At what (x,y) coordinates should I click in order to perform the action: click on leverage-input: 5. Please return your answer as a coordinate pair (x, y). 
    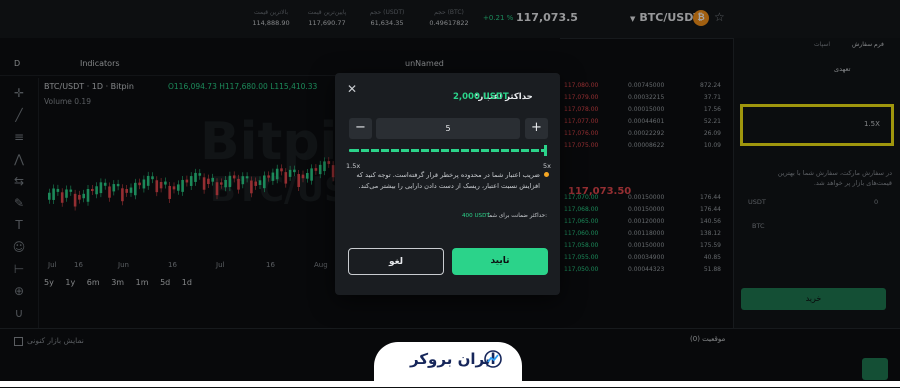
    Looking at the image, I should click on (448, 128).